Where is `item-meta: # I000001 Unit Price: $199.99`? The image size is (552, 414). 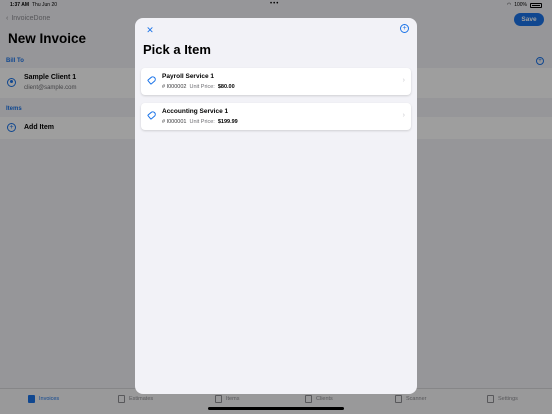
item-meta: # I000001 Unit Price: $199.99 is located at coordinates (200, 122).